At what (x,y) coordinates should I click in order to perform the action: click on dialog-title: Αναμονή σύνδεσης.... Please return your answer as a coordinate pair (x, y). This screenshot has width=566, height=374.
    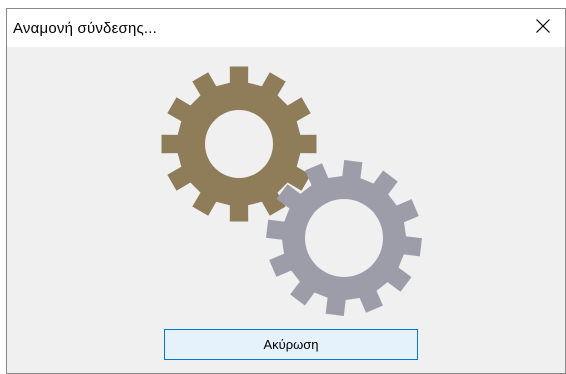
    Looking at the image, I should click on (85, 28).